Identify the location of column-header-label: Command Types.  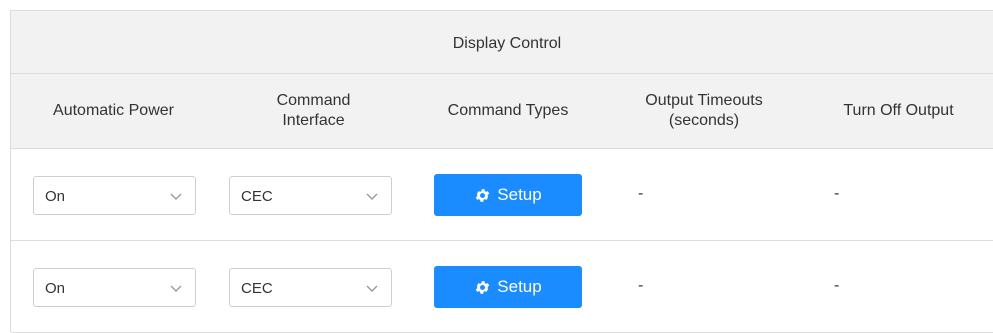
(508, 110).